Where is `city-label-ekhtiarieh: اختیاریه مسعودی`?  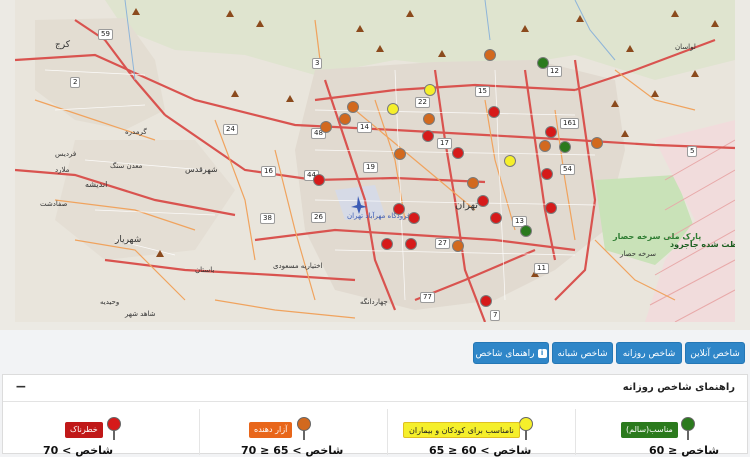
city-label-ekhtiarieh: اختیاریه مسعودی is located at coordinates (298, 266).